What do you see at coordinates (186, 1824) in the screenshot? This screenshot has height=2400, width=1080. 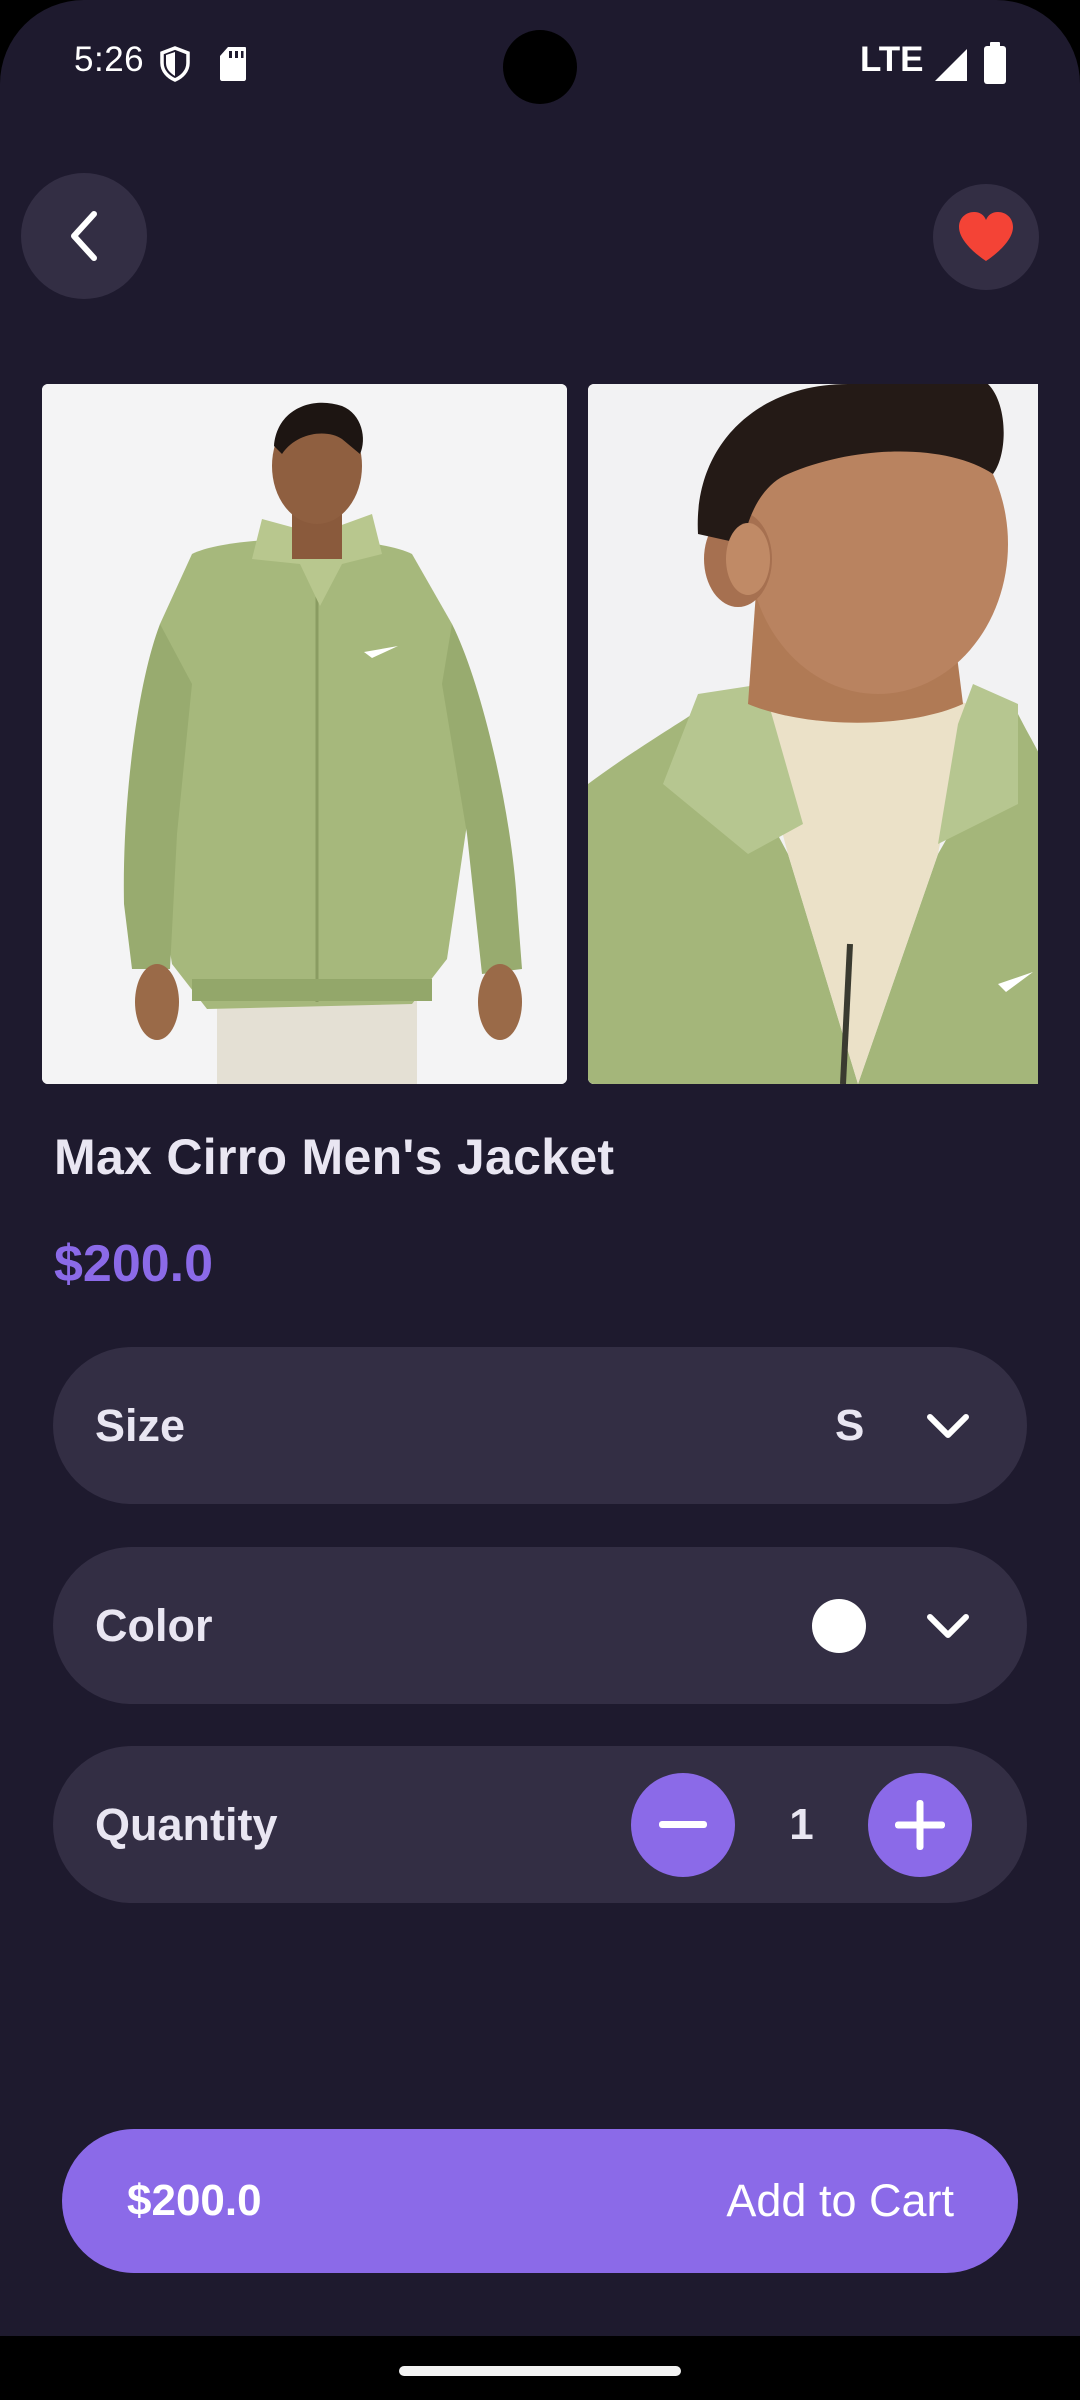 I see `quantity-label: Quantity` at bounding box center [186, 1824].